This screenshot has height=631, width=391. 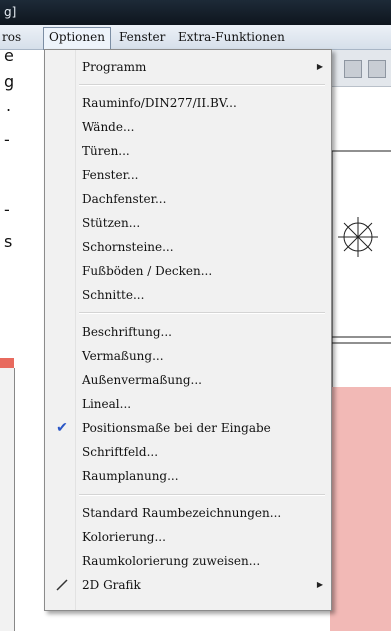 I want to click on left-panel: e g . - - s, so click(x=22, y=338).